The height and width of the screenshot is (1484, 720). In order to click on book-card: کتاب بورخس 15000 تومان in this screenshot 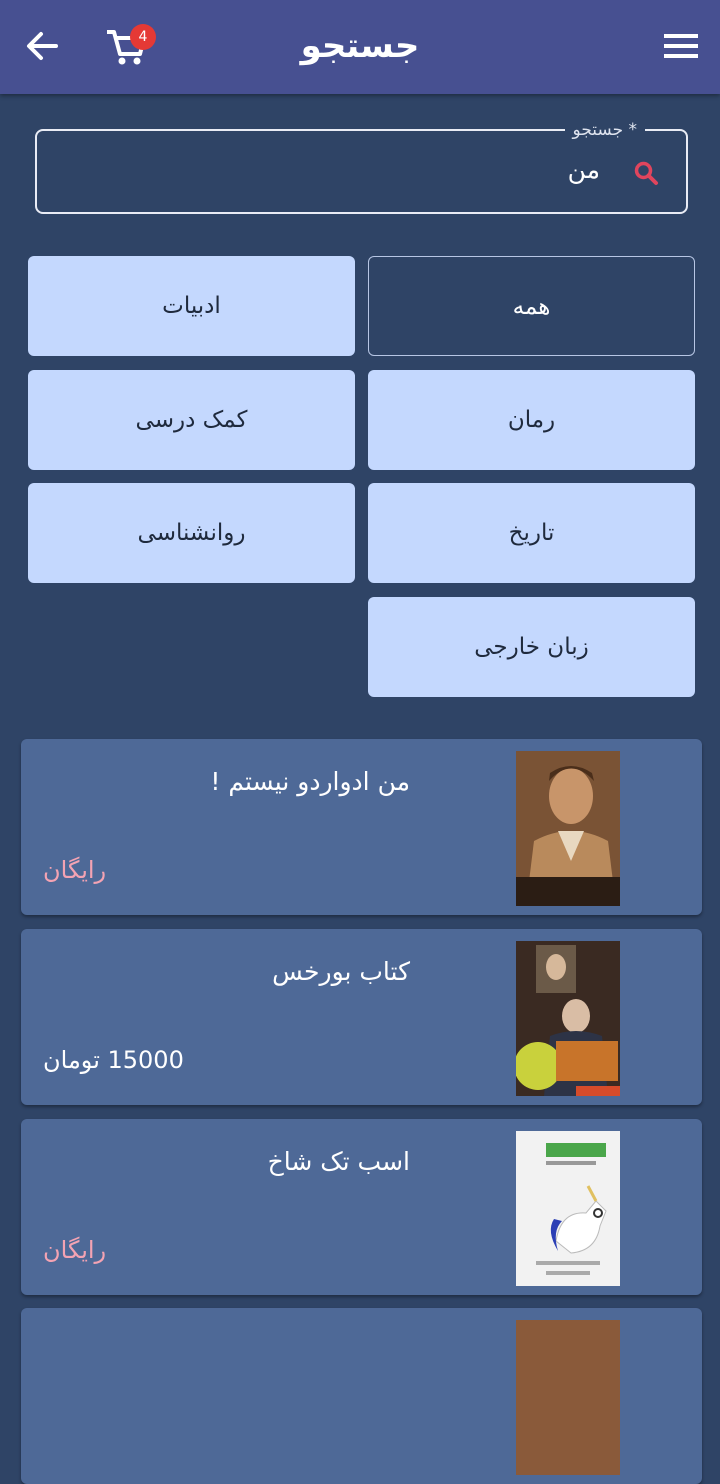, I will do `click(361, 1017)`.